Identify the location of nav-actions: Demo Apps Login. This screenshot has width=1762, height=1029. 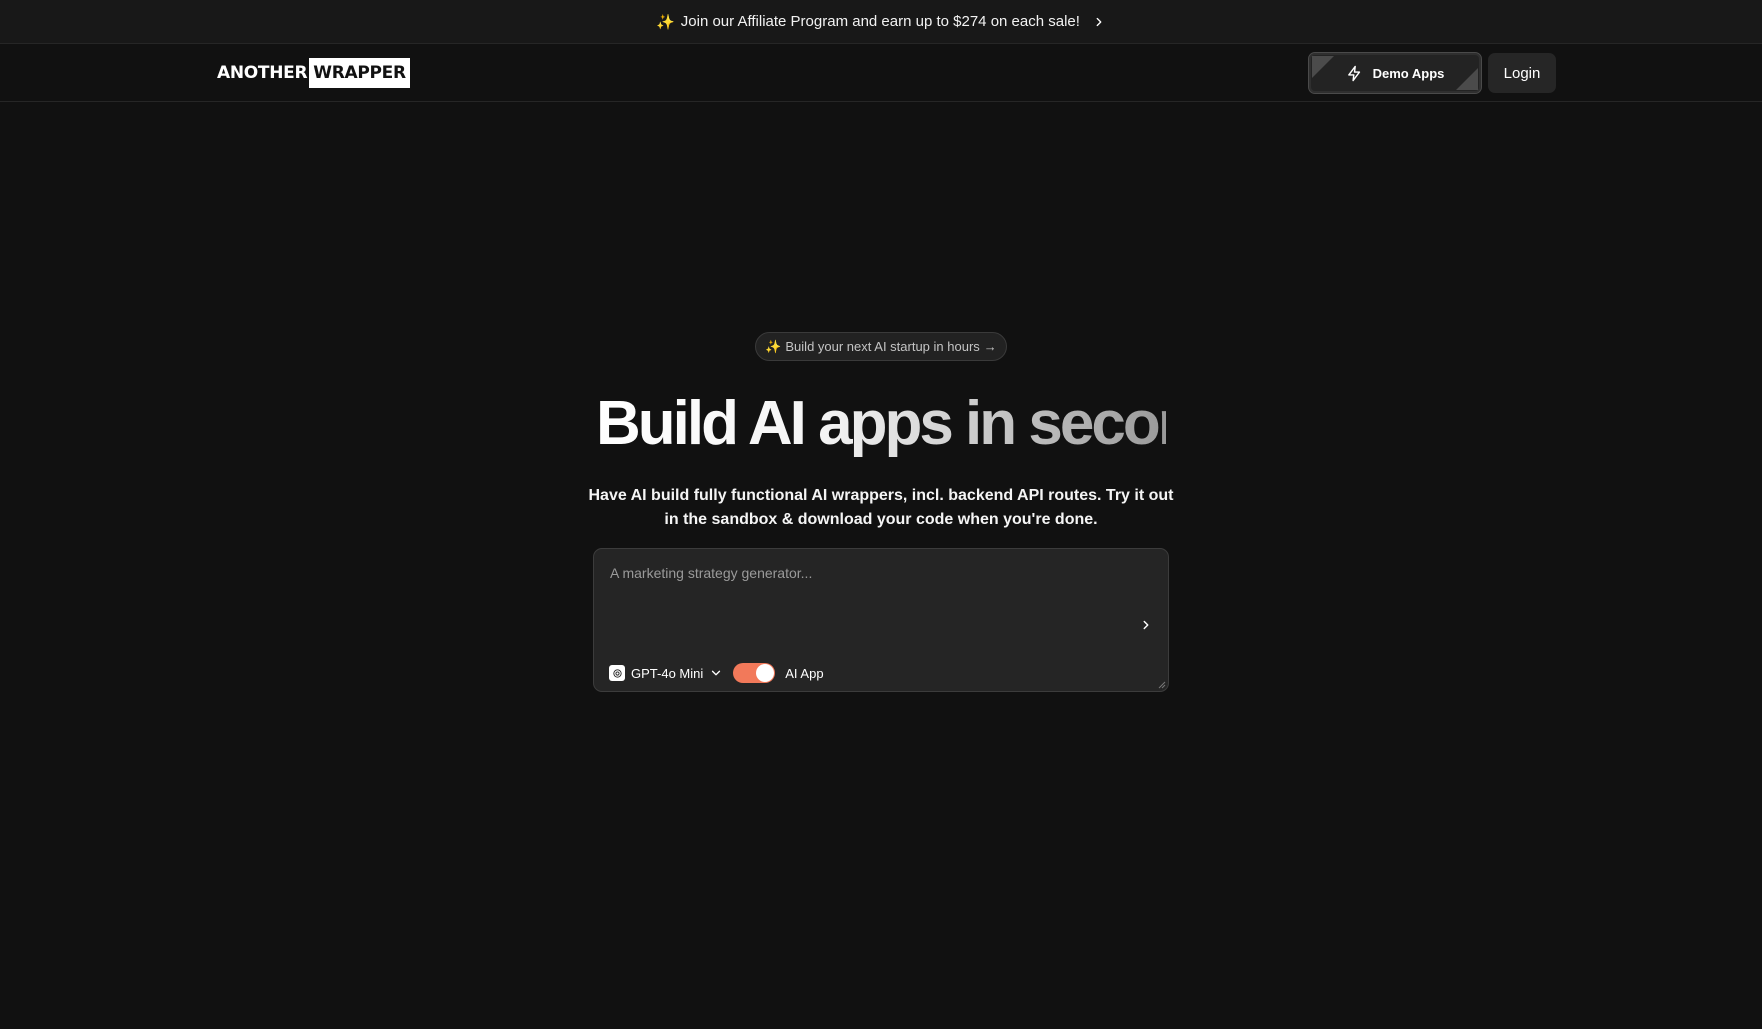
(1432, 73).